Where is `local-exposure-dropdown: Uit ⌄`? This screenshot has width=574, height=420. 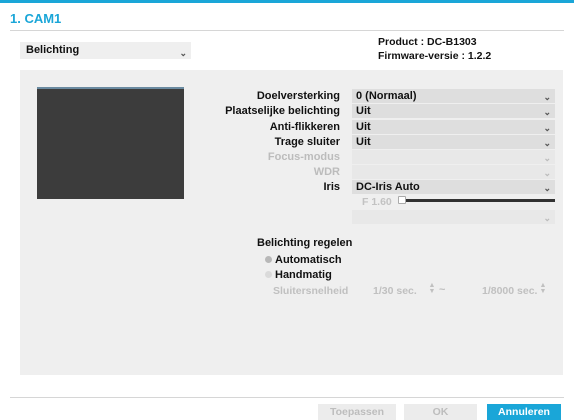
local-exposure-dropdown: Uit ⌄ is located at coordinates (453, 111).